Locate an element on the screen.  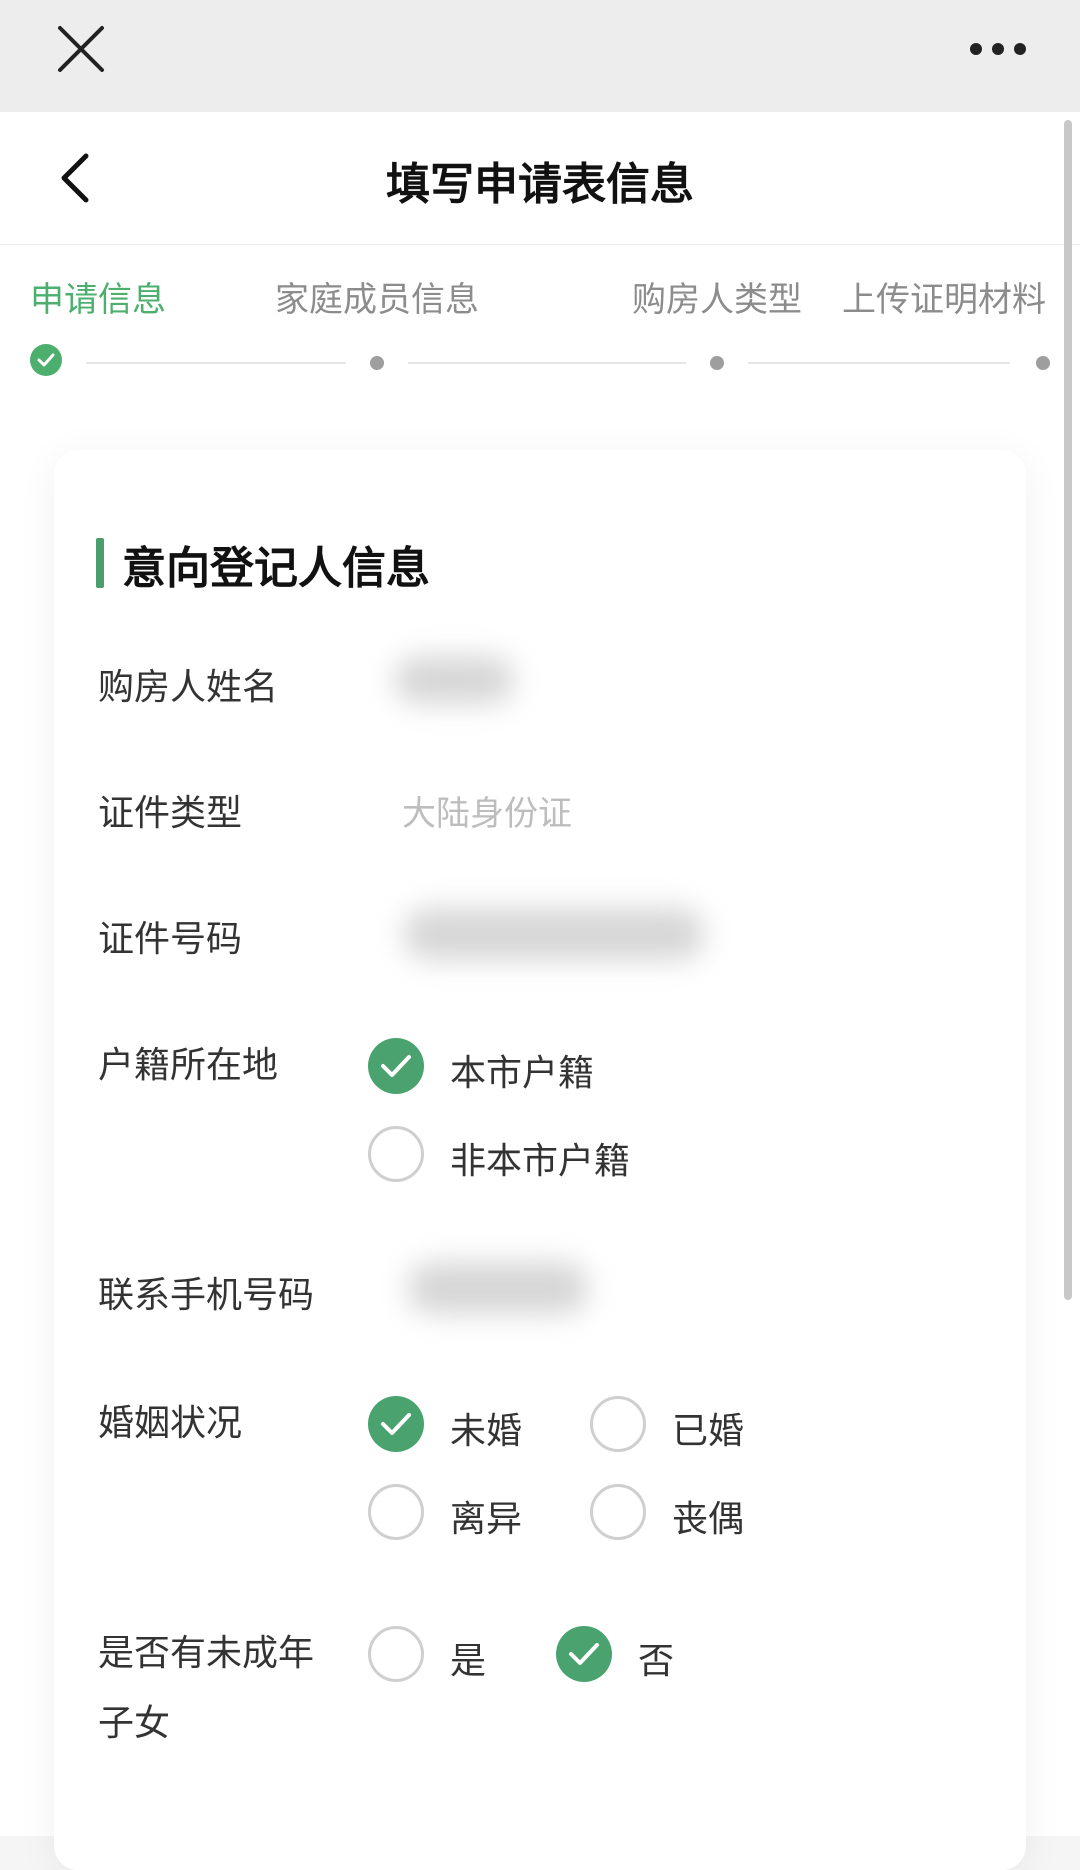
section-title: 意向登记人信息 is located at coordinates (276, 568).